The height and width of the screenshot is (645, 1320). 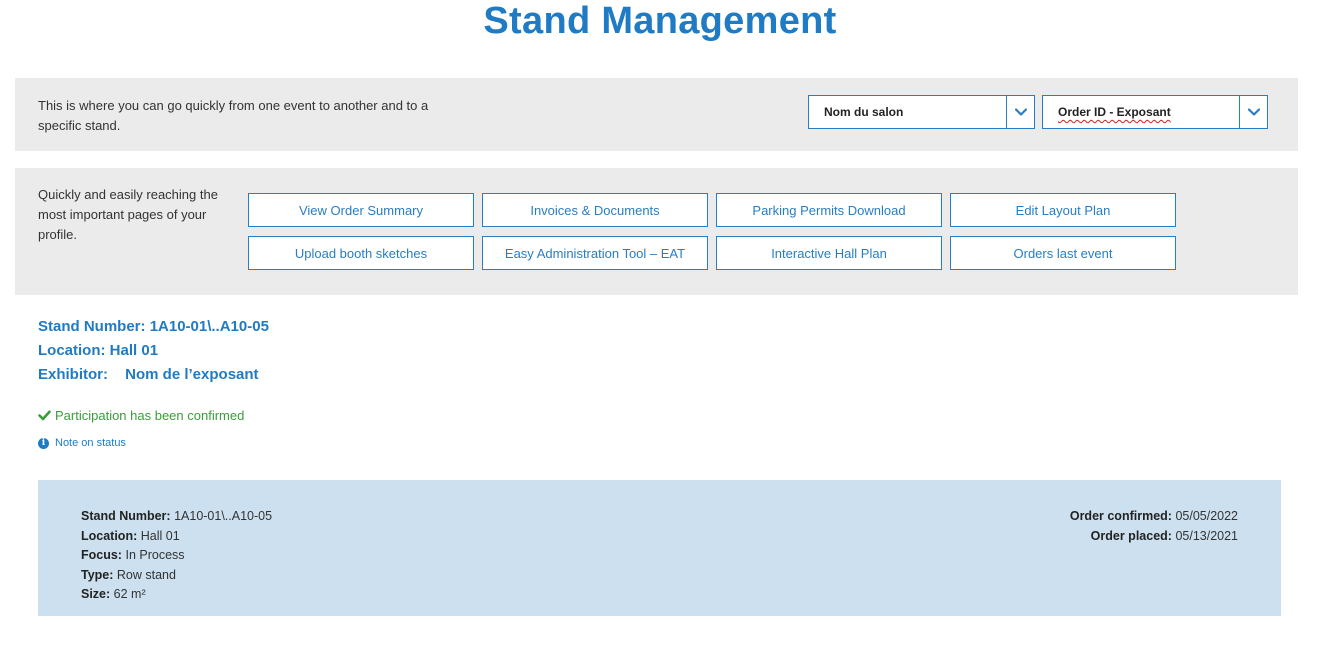 What do you see at coordinates (1063, 253) in the screenshot?
I see `orders-last-event-button: Orders last event` at bounding box center [1063, 253].